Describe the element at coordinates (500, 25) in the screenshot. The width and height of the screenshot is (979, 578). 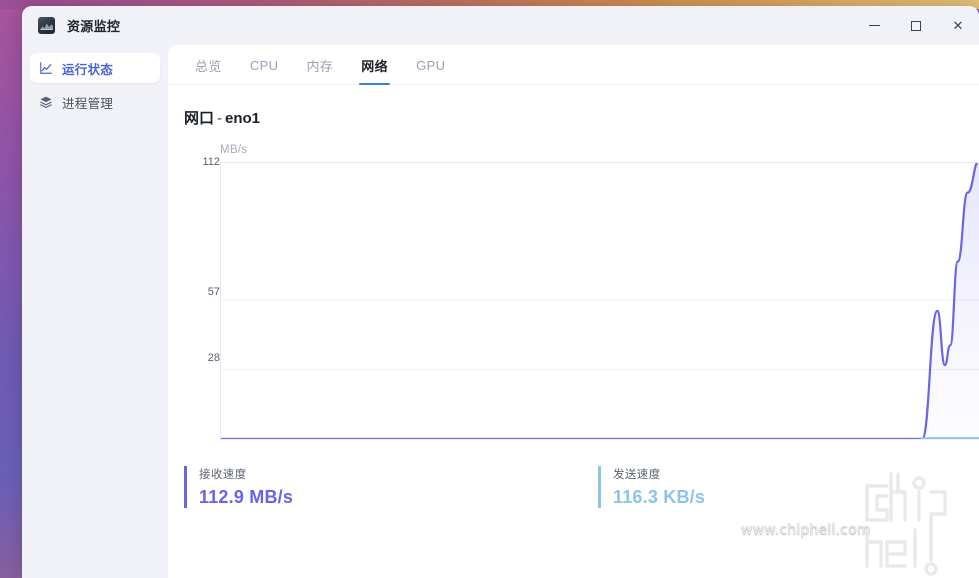
I see `title-bar: 资源监控 ✕` at that location.